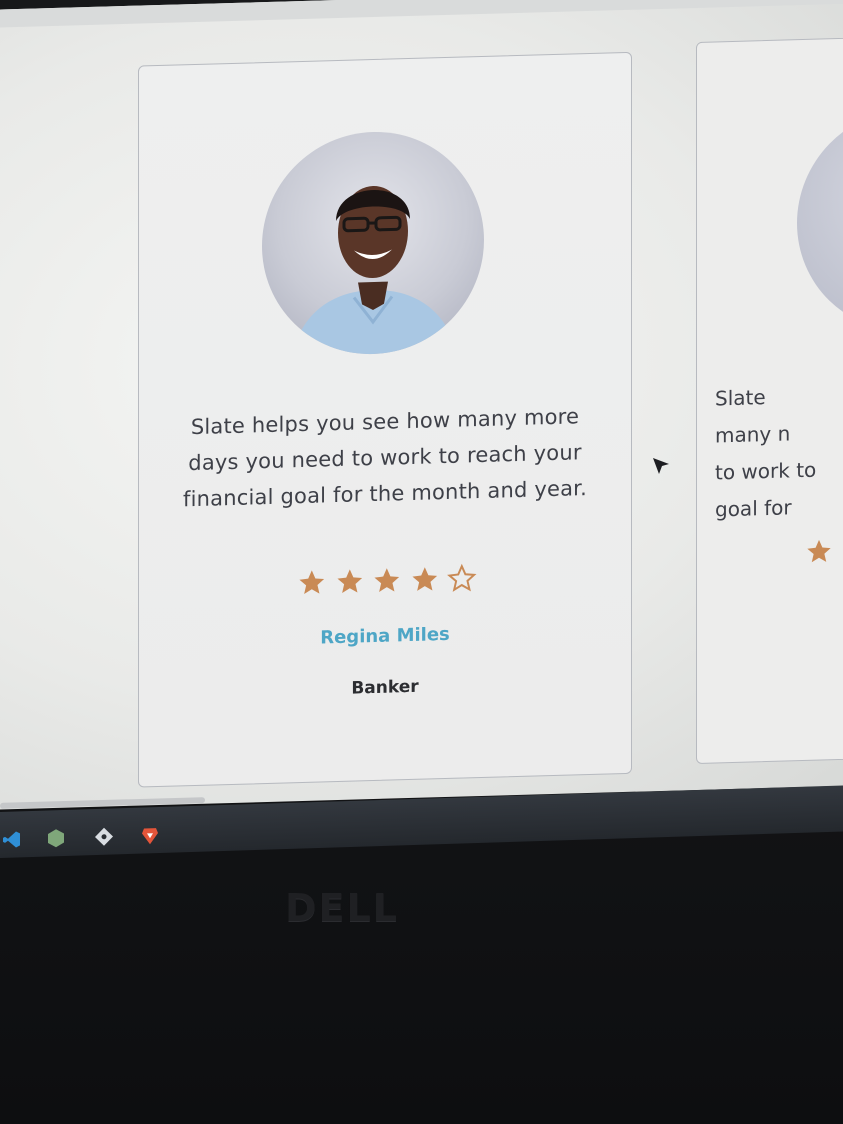 This screenshot has height=1124, width=843. I want to click on next-testimonial-card: Slate many n to work to goal for, so click(769, 400).